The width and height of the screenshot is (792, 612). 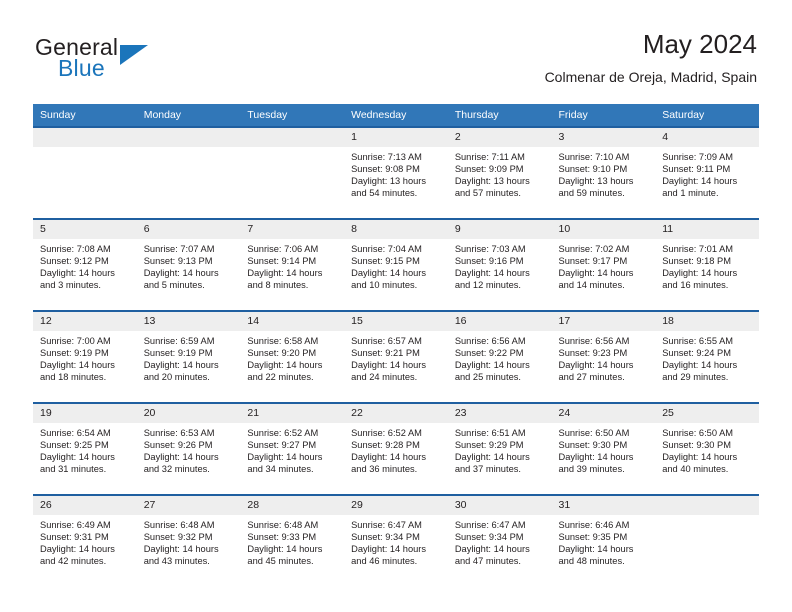 What do you see at coordinates (698, 433) in the screenshot?
I see `sunrise-text: Sunrise: 6:50 AM` at bounding box center [698, 433].